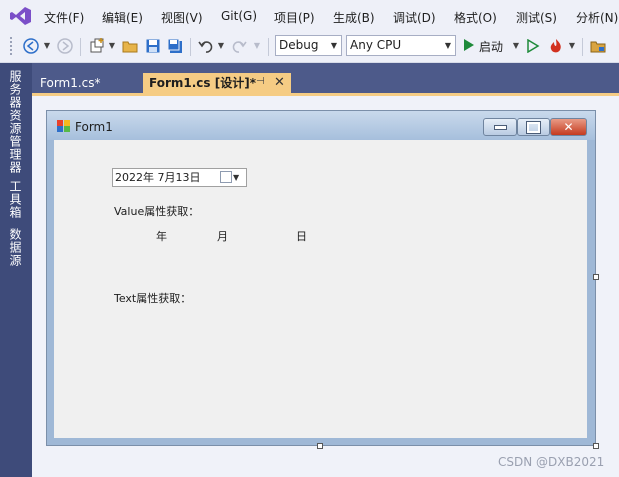 This screenshot has height=477, width=619. What do you see at coordinates (47, 46) in the screenshot?
I see `back-dropdown-icon: ▼` at bounding box center [47, 46].